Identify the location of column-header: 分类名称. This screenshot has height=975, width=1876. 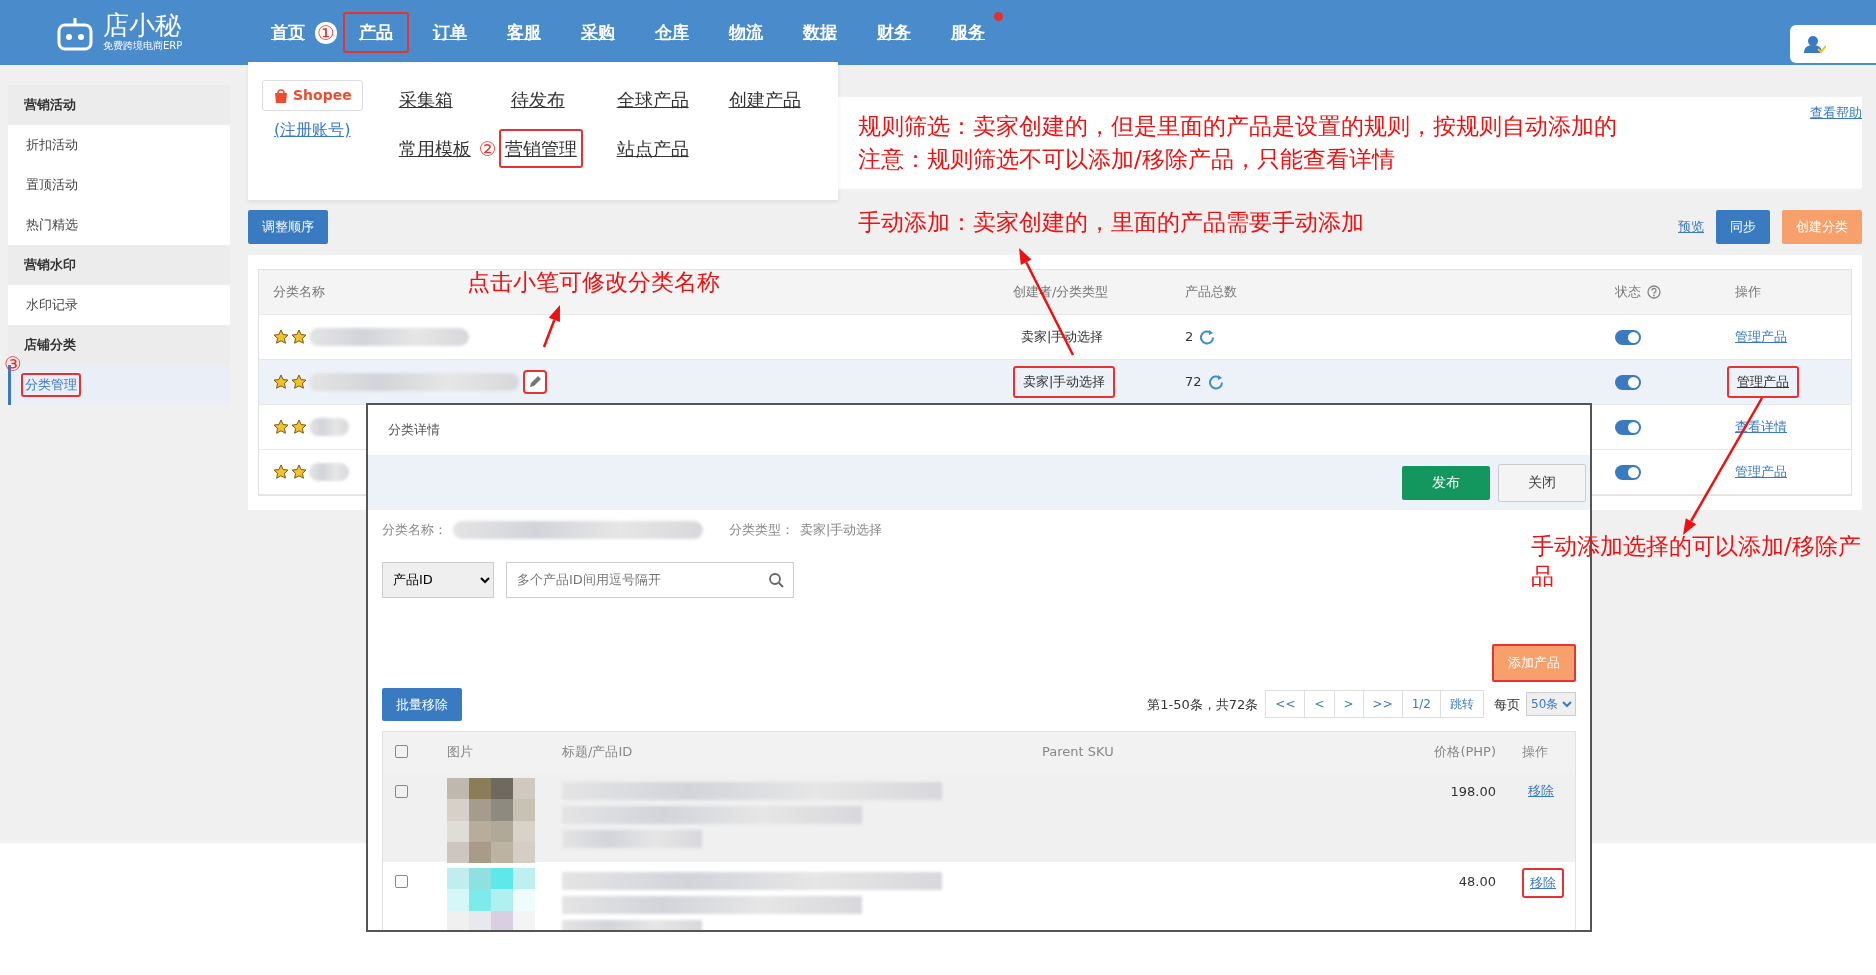
(299, 292).